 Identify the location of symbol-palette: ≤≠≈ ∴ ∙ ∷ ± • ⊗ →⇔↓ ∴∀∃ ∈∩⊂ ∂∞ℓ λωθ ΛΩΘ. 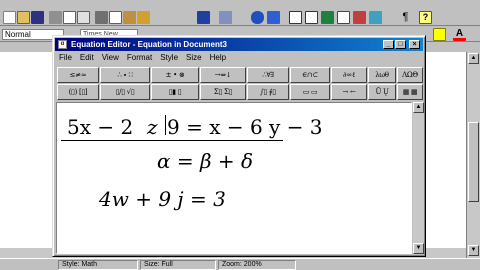
(240, 75).